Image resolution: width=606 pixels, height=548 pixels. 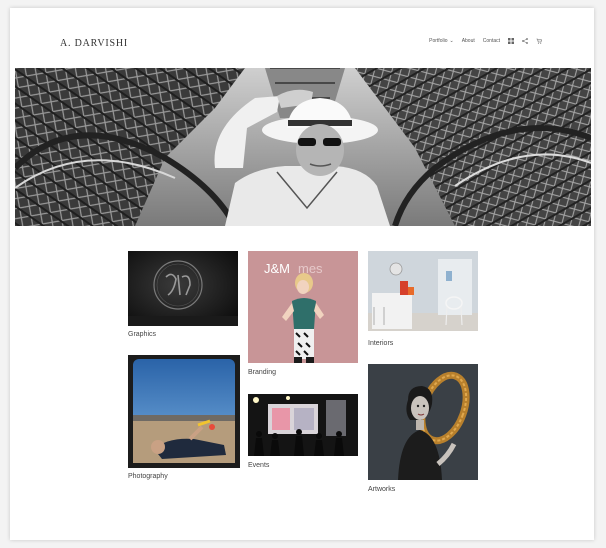 I want to click on gallery-caption-branding: Branding, so click(x=262, y=372).